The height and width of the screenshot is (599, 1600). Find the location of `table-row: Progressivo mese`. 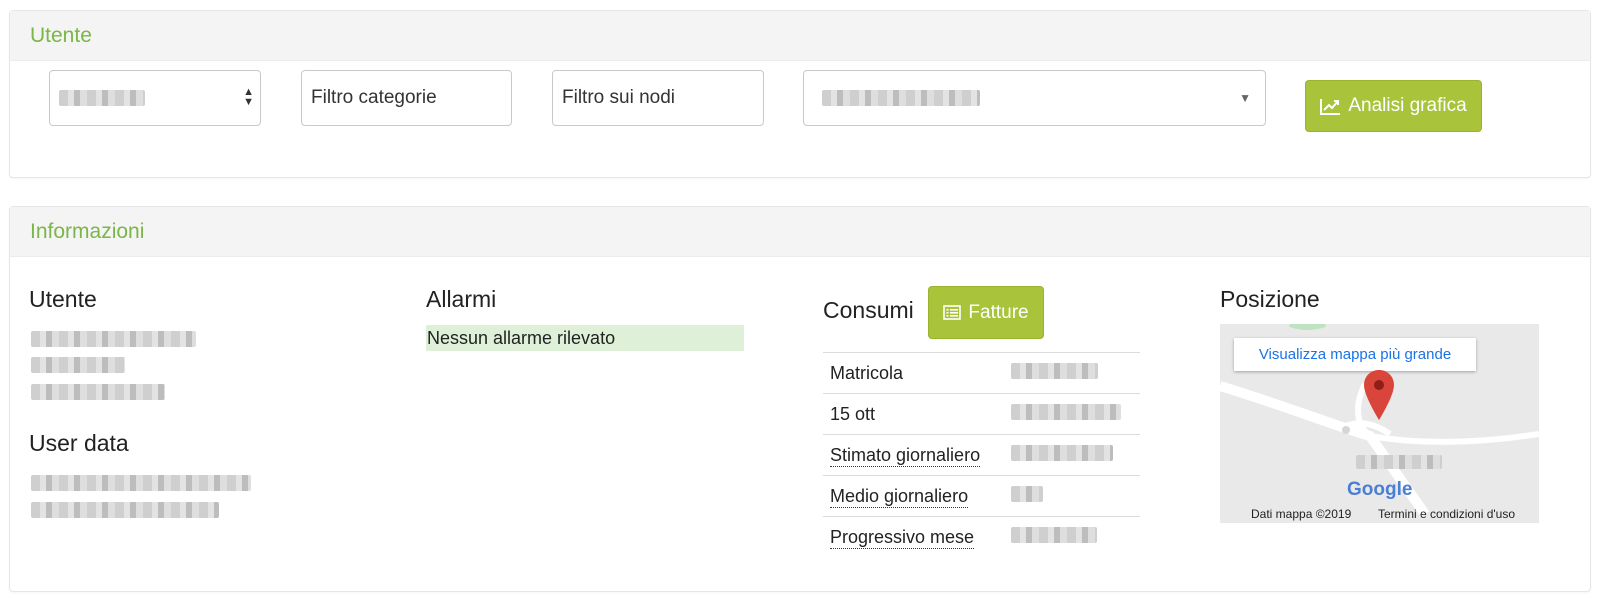

table-row: Progressivo mese is located at coordinates (981, 537).